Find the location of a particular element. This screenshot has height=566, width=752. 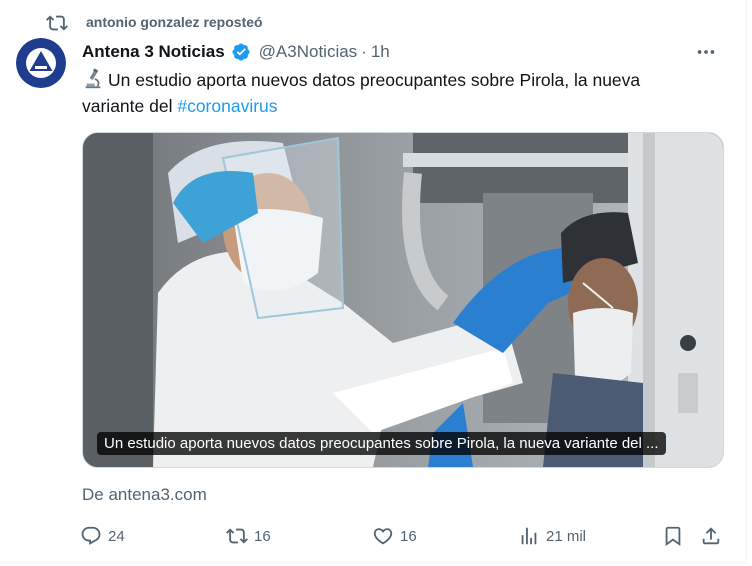

views-chart-icon is located at coordinates (529, 536).